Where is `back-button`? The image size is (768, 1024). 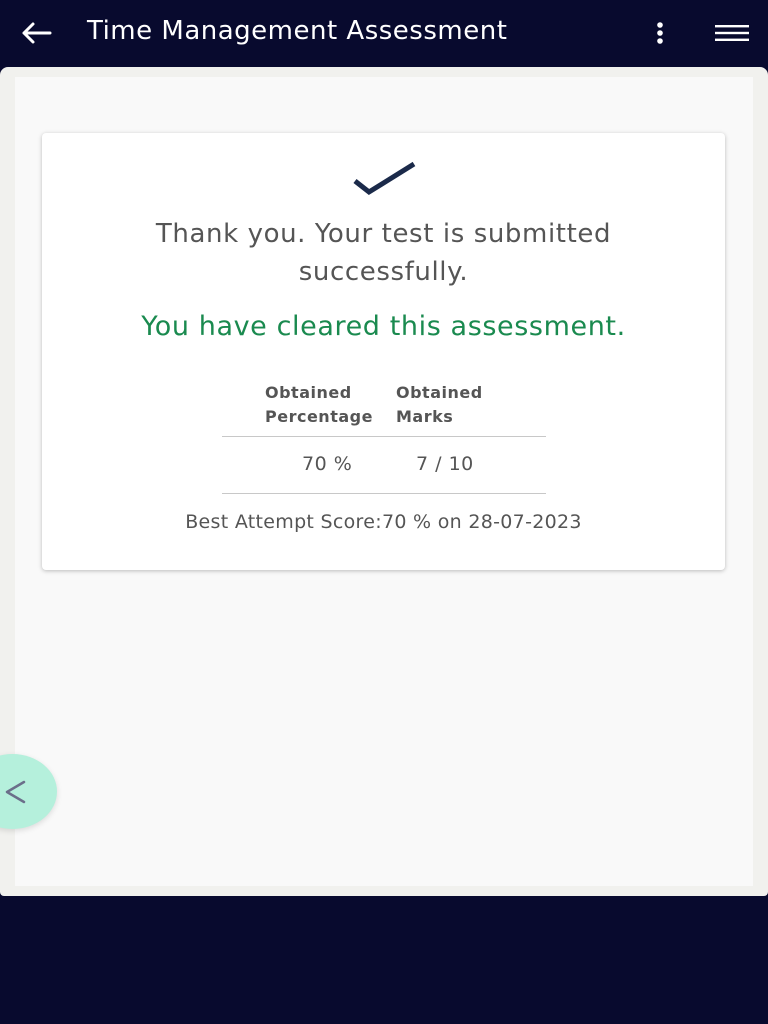
back-button is located at coordinates (36, 33).